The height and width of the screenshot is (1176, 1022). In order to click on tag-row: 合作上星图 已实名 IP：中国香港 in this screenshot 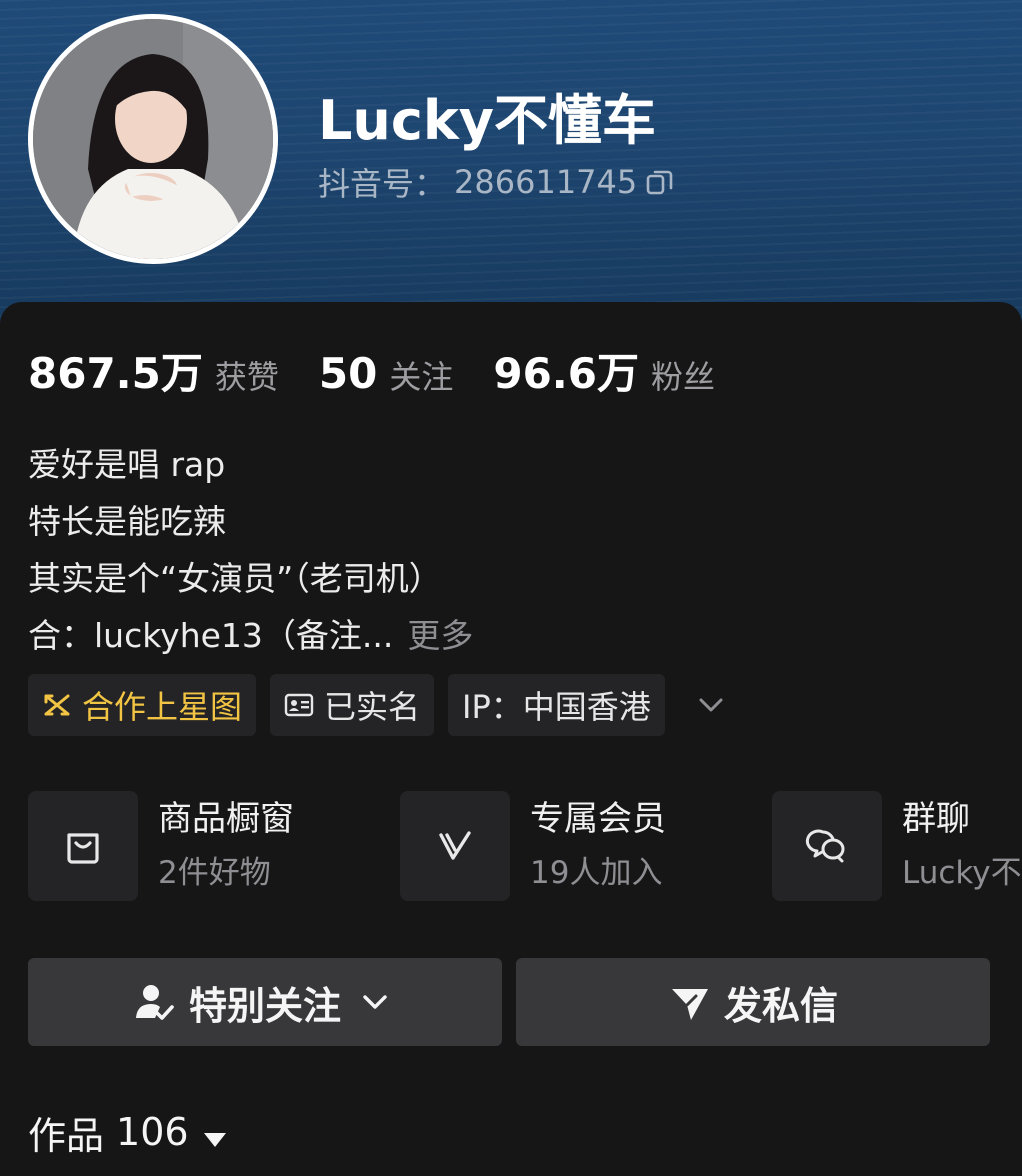, I will do `click(378, 705)`.